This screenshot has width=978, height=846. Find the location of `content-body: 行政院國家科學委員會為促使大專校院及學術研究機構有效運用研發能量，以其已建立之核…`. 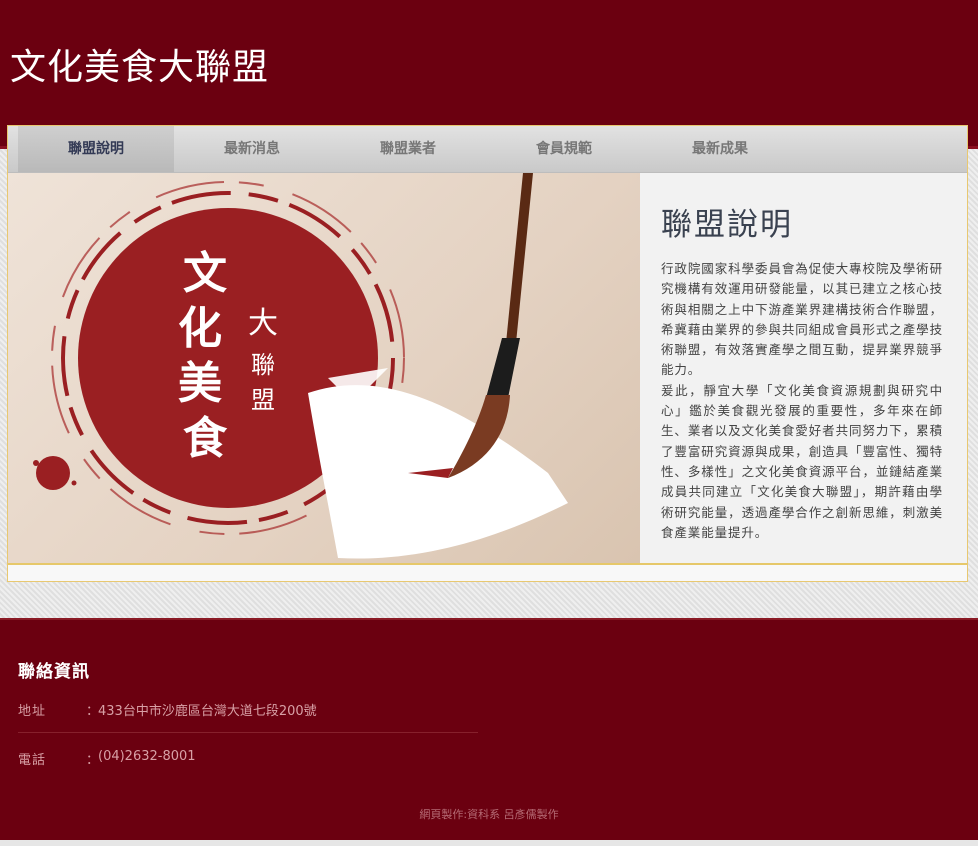

content-body: 行政院國家科學委員會為促使大專校院及學術研究機構有效運用研發能量，以其已建立之核… is located at coordinates (802, 401).